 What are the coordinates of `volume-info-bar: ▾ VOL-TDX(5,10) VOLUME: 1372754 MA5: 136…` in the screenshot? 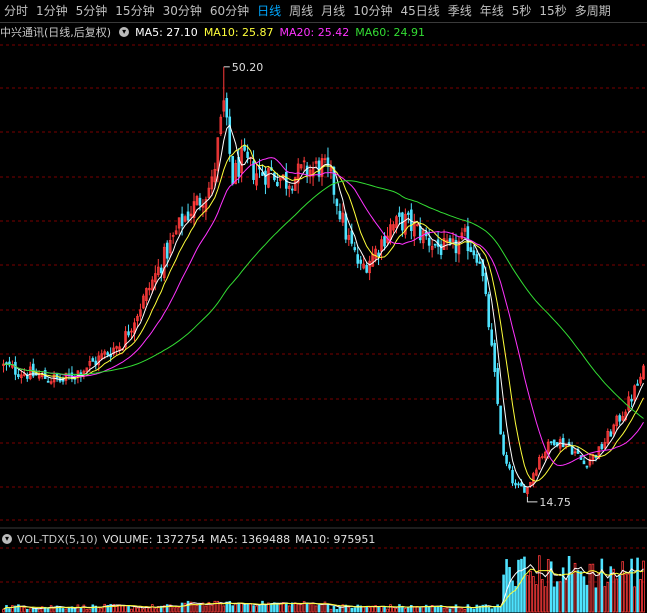 It's located at (323, 539).